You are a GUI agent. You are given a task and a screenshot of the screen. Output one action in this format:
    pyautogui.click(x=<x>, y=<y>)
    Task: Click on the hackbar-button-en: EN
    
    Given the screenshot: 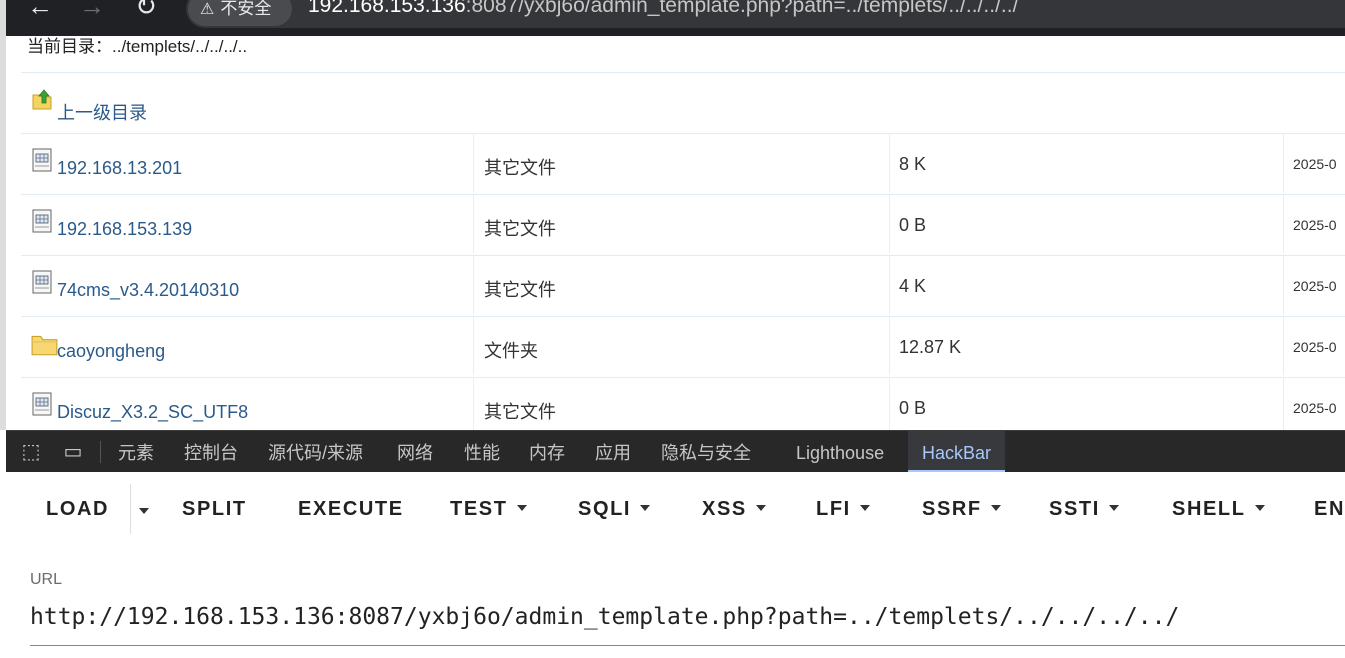 What is the action you would take?
    pyautogui.click(x=1329, y=509)
    